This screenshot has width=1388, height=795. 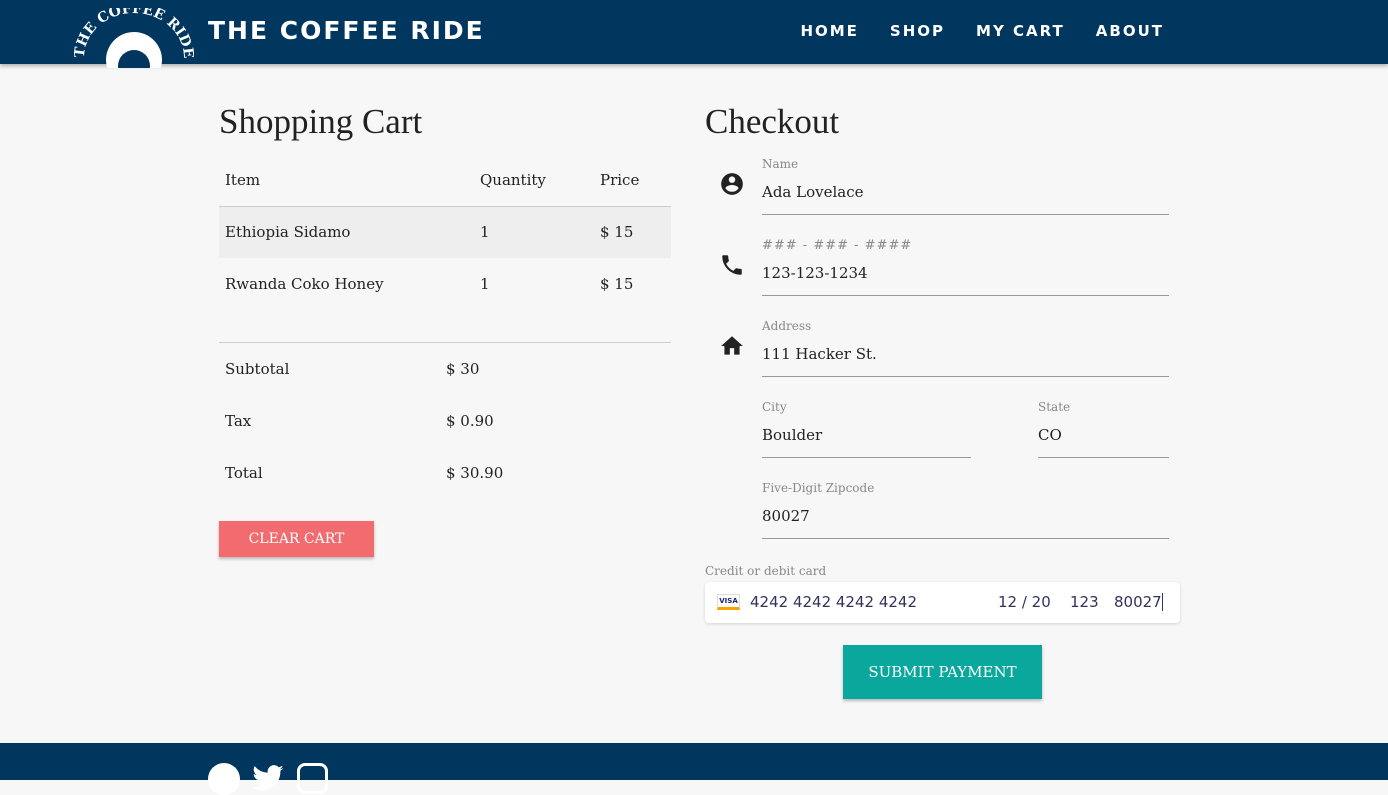 I want to click on card-zip: 80027, so click(x=1138, y=602).